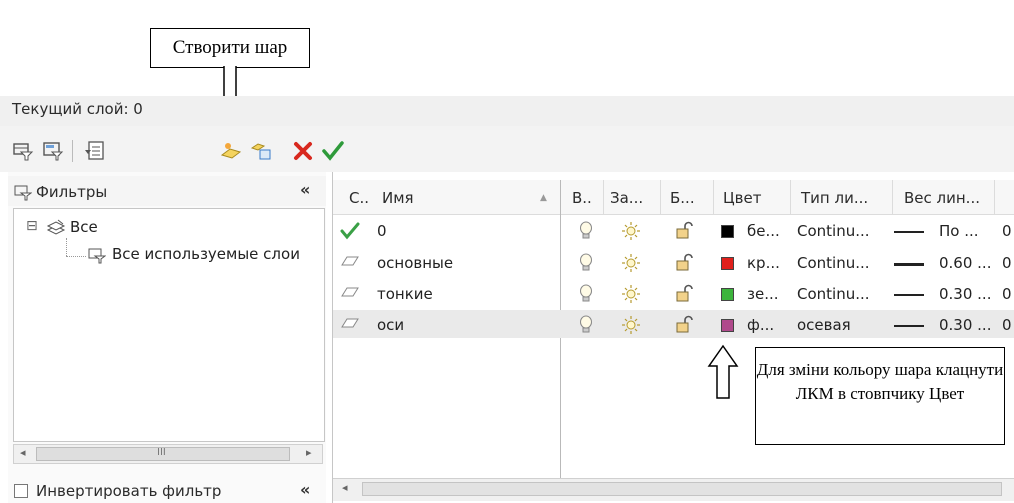 The image size is (1014, 503). Describe the element at coordinates (305, 489) in the screenshot. I see `collapse-bottom-button: «` at that location.